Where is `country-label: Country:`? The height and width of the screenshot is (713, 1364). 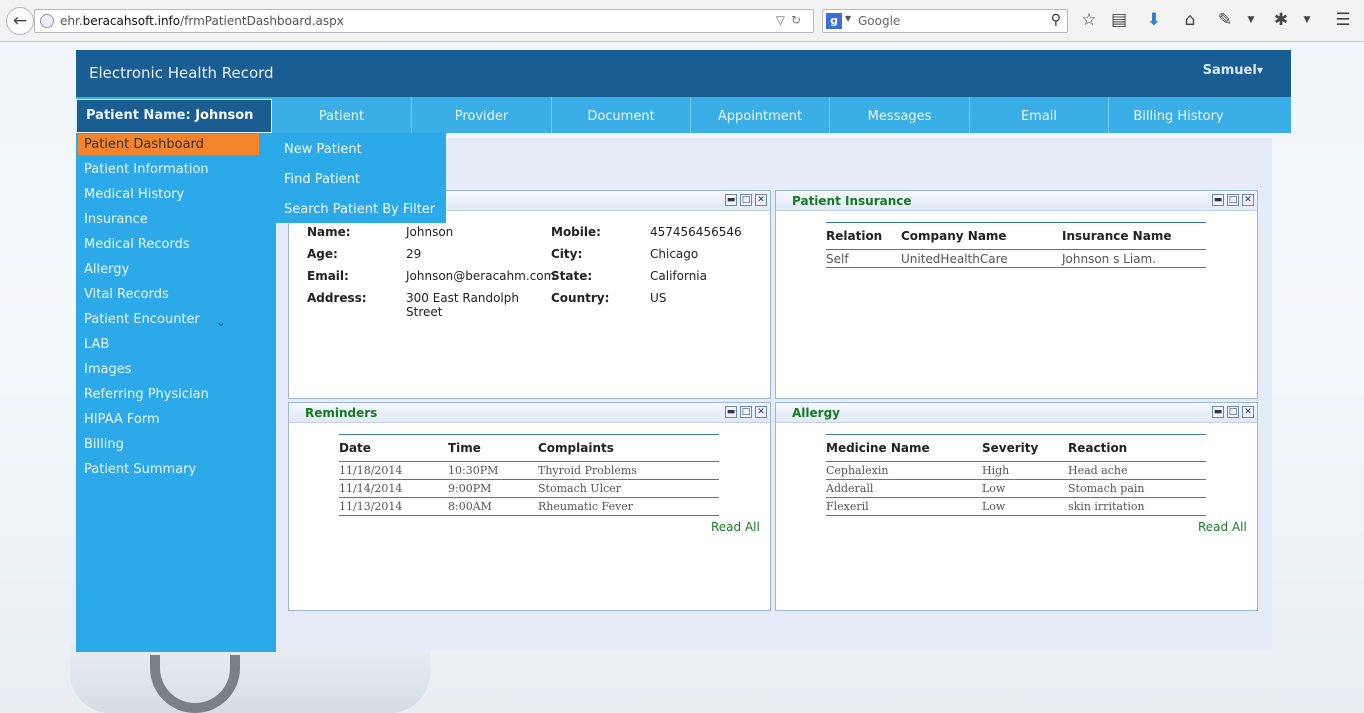
country-label: Country: is located at coordinates (580, 298).